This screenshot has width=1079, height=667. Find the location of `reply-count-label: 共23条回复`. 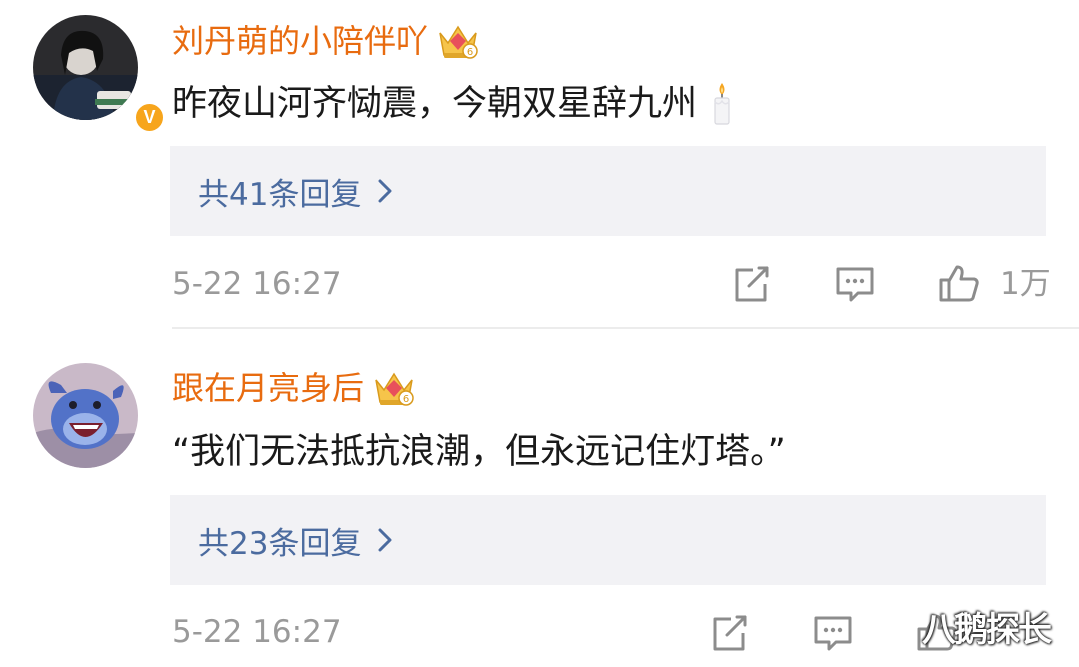

reply-count-label: 共23条回复 is located at coordinates (280, 543).